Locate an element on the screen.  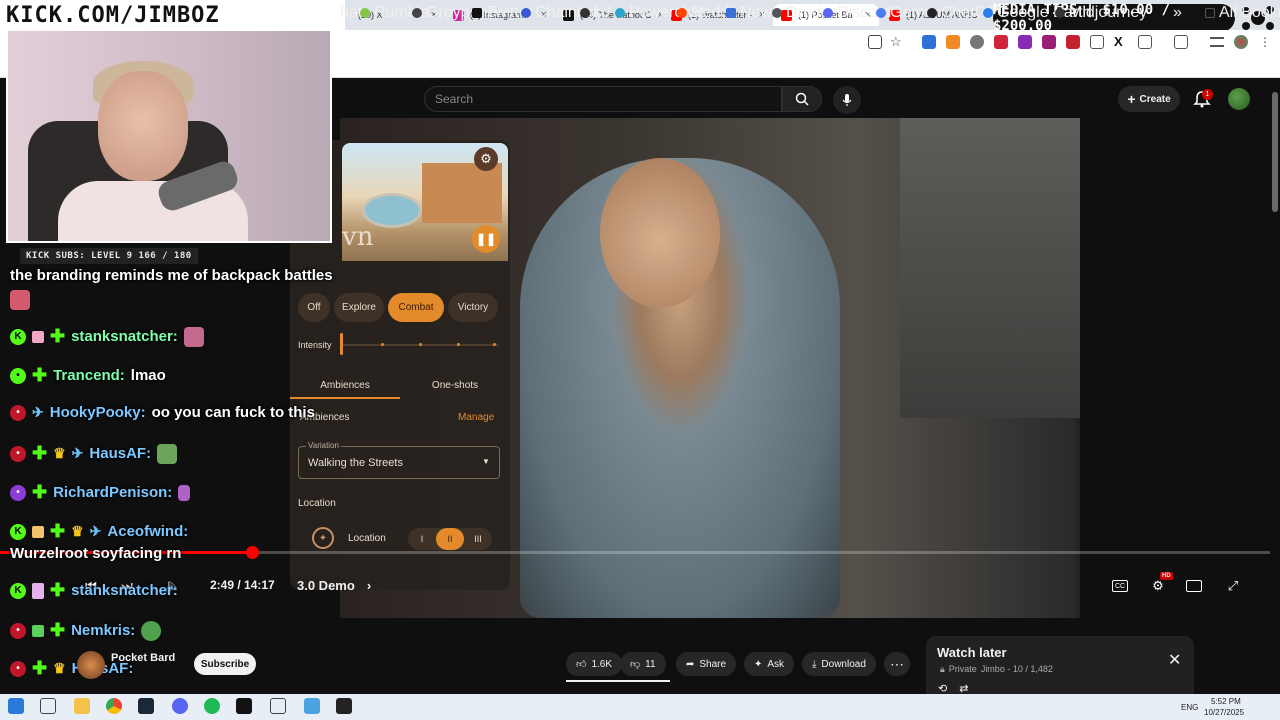
like-button: 👍︎ 1.6K is located at coordinates (594, 664).